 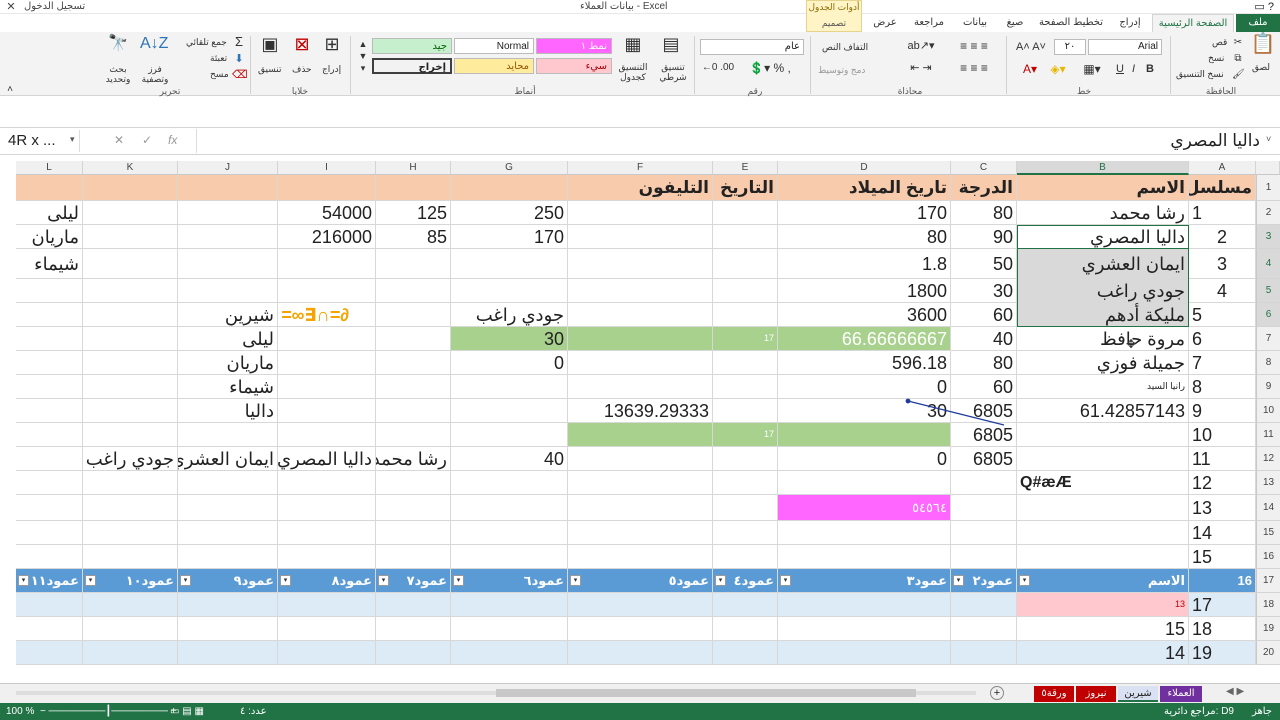 I want to click on merge-center-button: دمج وتوسيط, so click(x=841, y=70).